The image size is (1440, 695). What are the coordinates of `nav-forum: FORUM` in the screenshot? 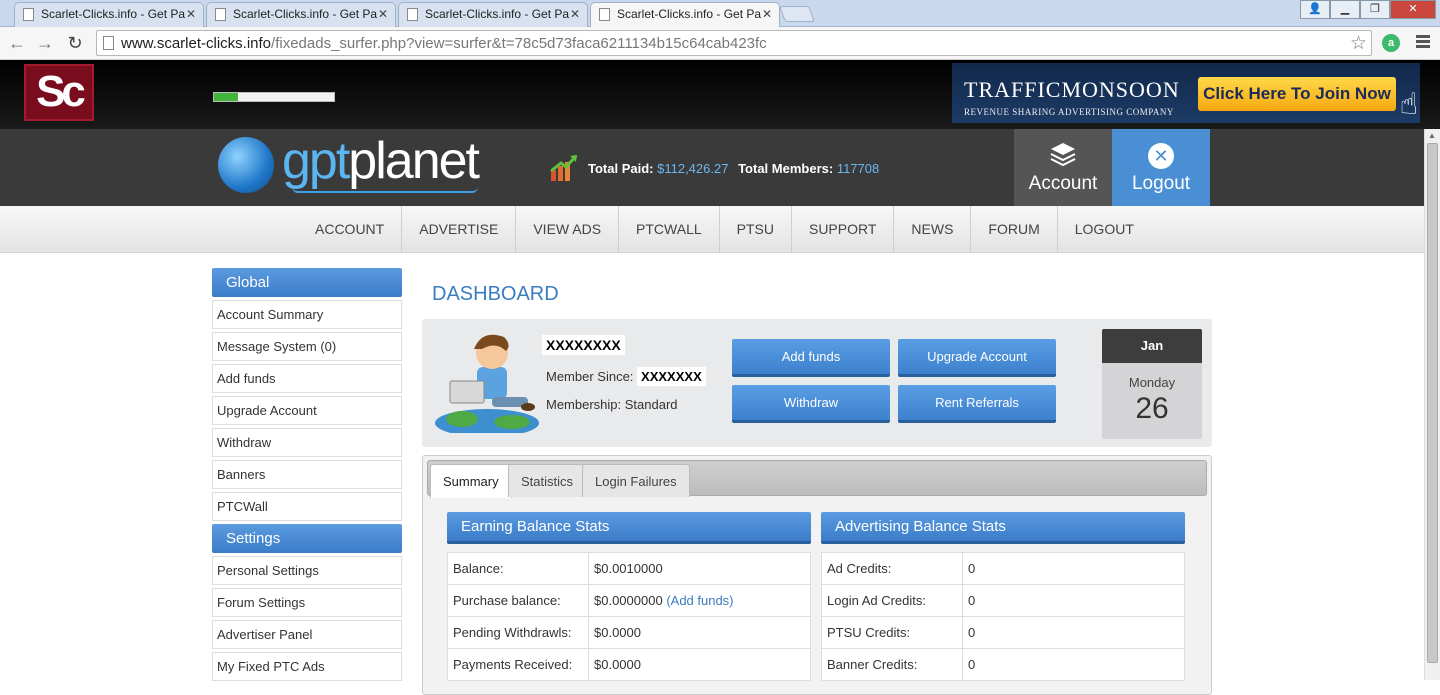 It's located at (1014, 229).